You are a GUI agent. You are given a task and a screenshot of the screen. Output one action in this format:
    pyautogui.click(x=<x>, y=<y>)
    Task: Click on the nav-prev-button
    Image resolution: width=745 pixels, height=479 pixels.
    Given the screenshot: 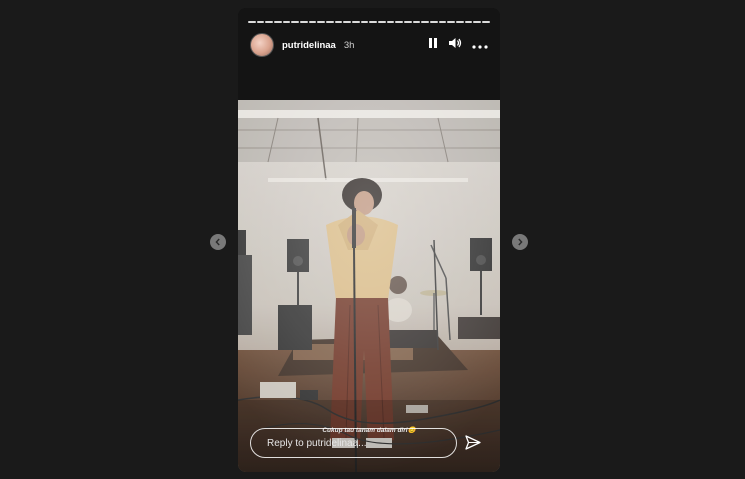 What is the action you would take?
    pyautogui.click(x=218, y=242)
    